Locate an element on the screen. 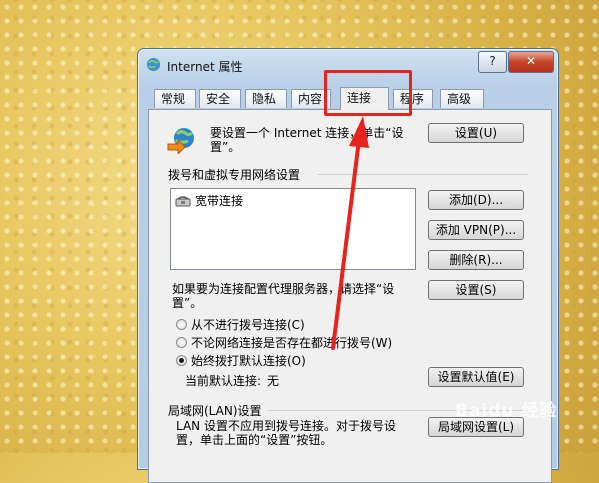 The image size is (599, 483). proxy-info-text: 如果要为连接配置代理服务器，请选择“设置”。 is located at coordinates (283, 296).